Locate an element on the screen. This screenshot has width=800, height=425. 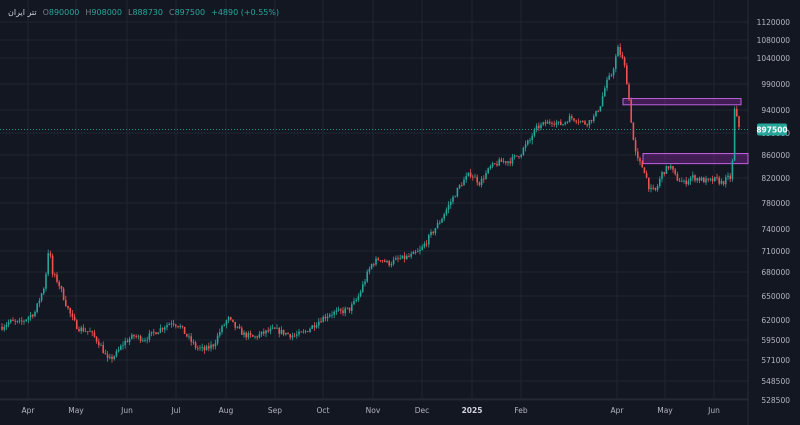
price-badge-text: 897500 is located at coordinates (771, 130).